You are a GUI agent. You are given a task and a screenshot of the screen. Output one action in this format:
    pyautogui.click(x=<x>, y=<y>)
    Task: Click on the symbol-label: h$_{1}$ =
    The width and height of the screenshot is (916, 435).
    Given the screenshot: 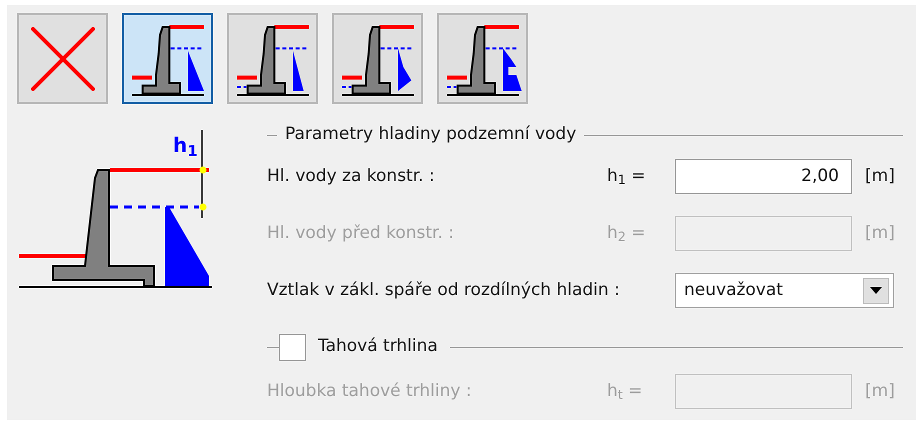 What is the action you would take?
    pyautogui.click(x=627, y=177)
    